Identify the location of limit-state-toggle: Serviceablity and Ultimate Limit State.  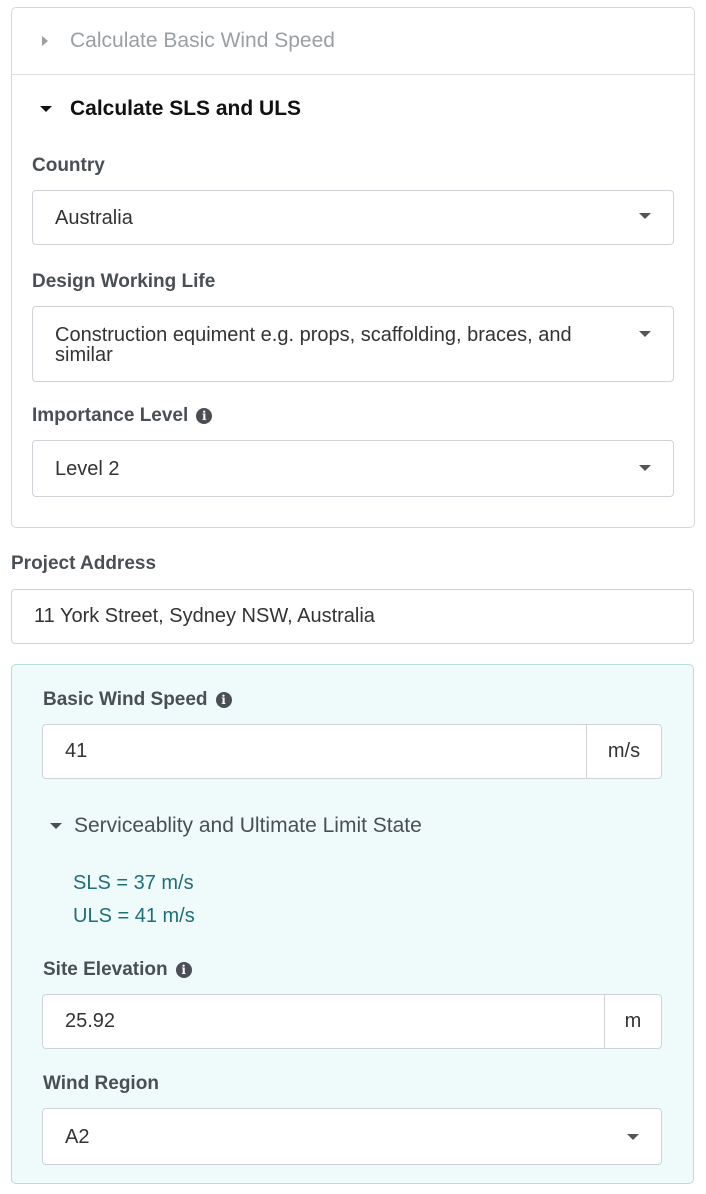
(236, 826).